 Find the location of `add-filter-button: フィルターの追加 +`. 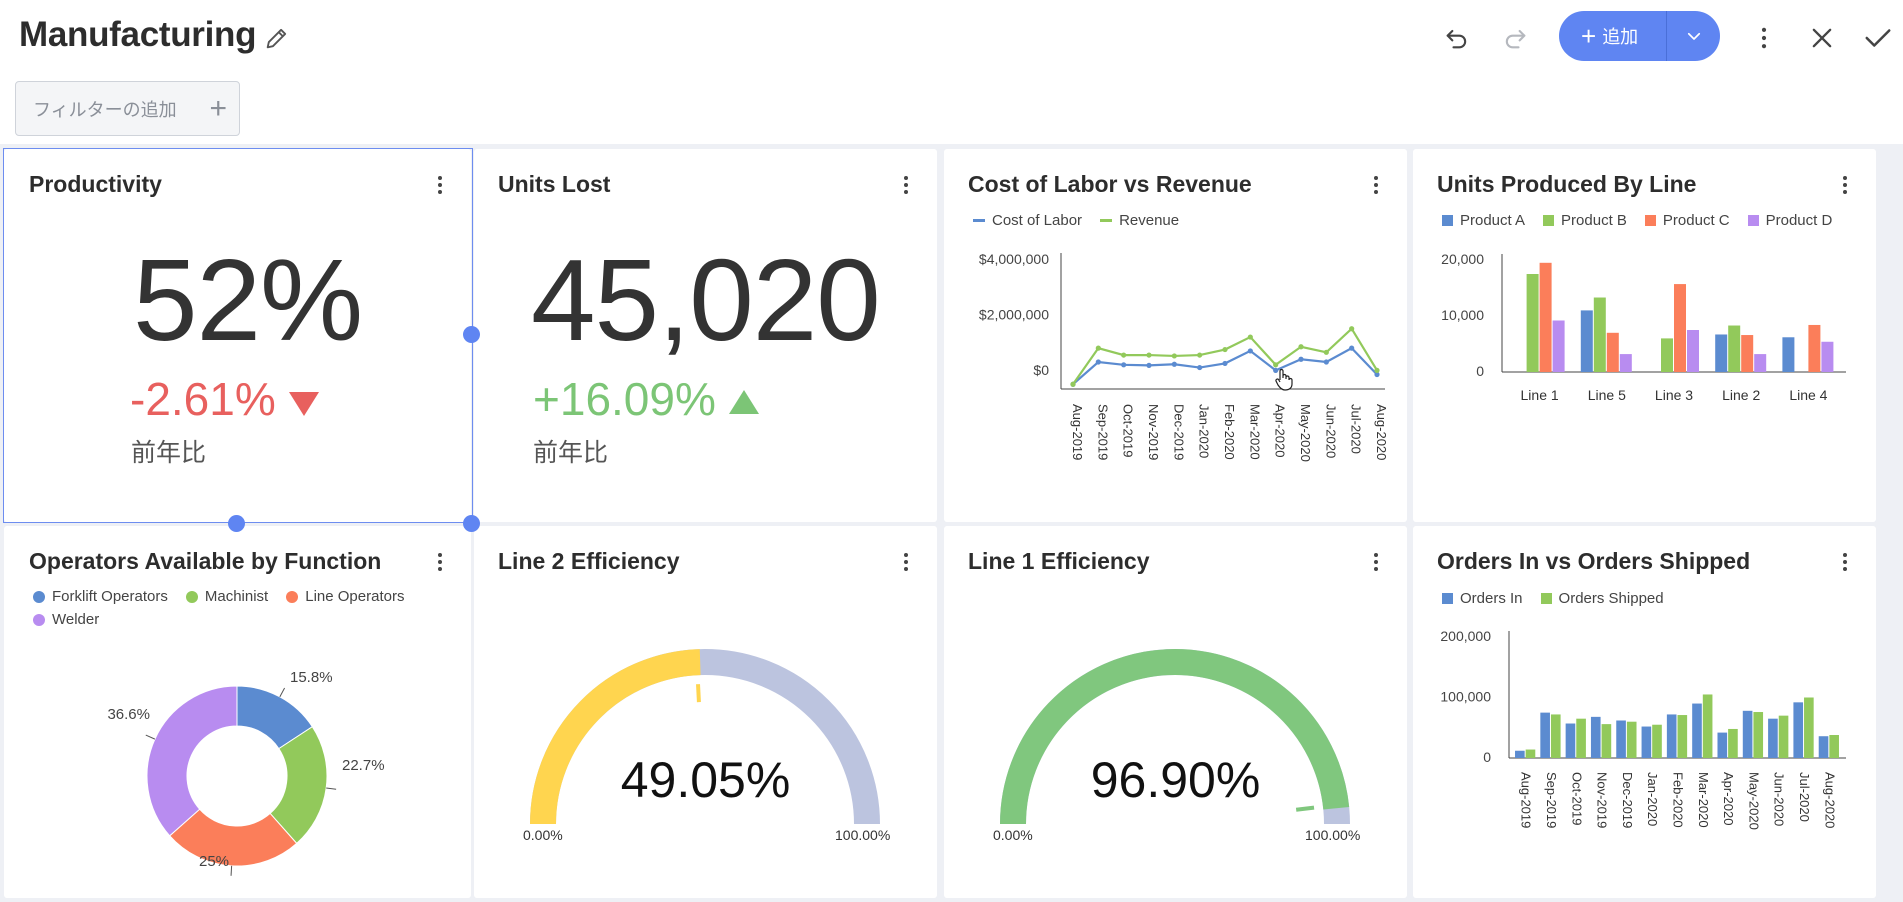

add-filter-button: フィルターの追加 + is located at coordinates (127, 108).